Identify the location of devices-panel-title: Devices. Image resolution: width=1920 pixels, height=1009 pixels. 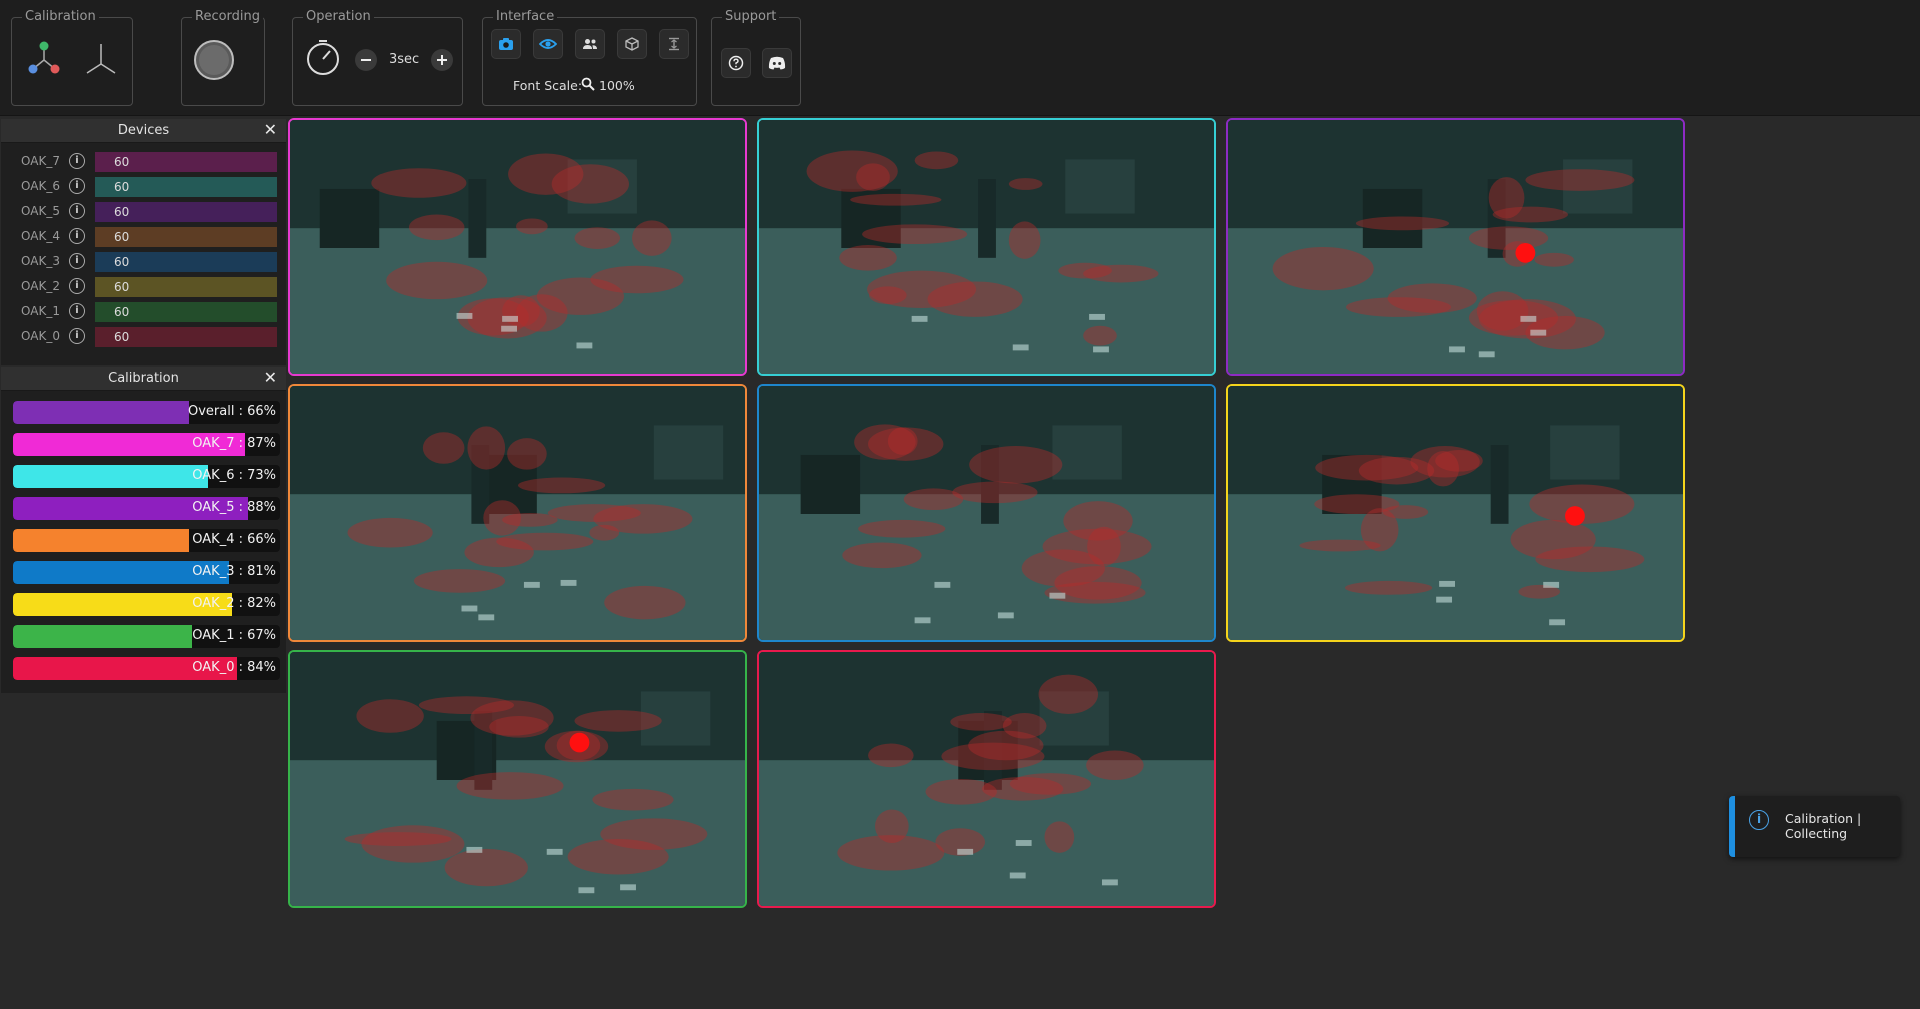
(143, 130).